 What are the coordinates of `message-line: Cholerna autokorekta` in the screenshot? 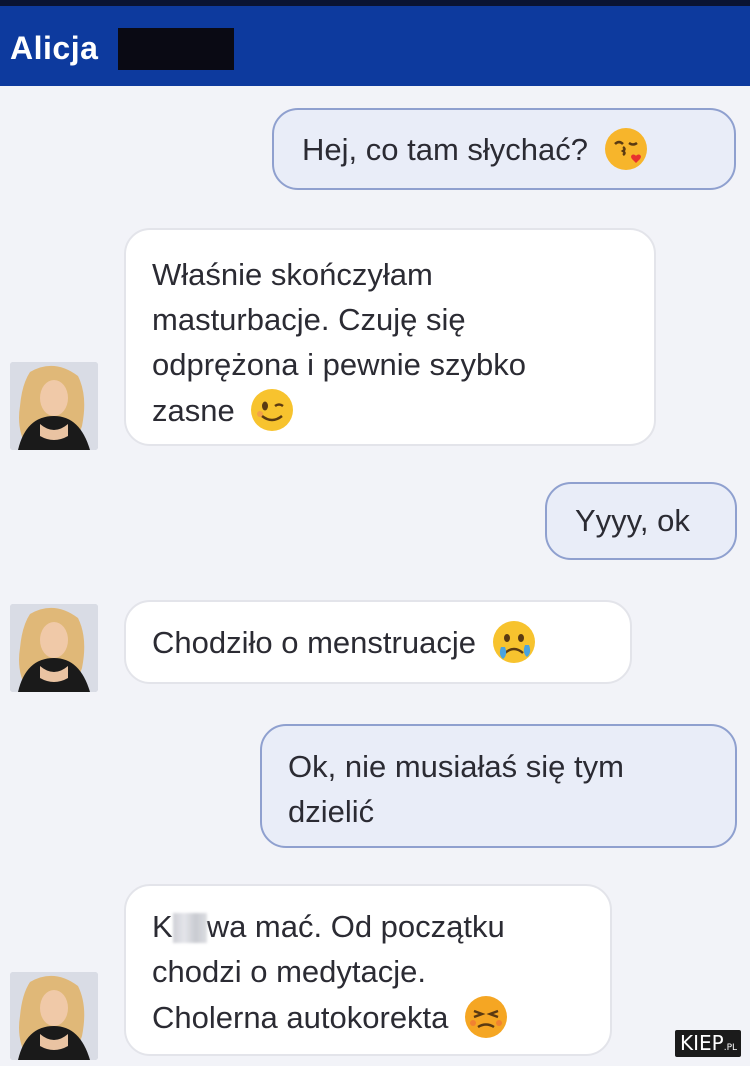 It's located at (381, 1017).